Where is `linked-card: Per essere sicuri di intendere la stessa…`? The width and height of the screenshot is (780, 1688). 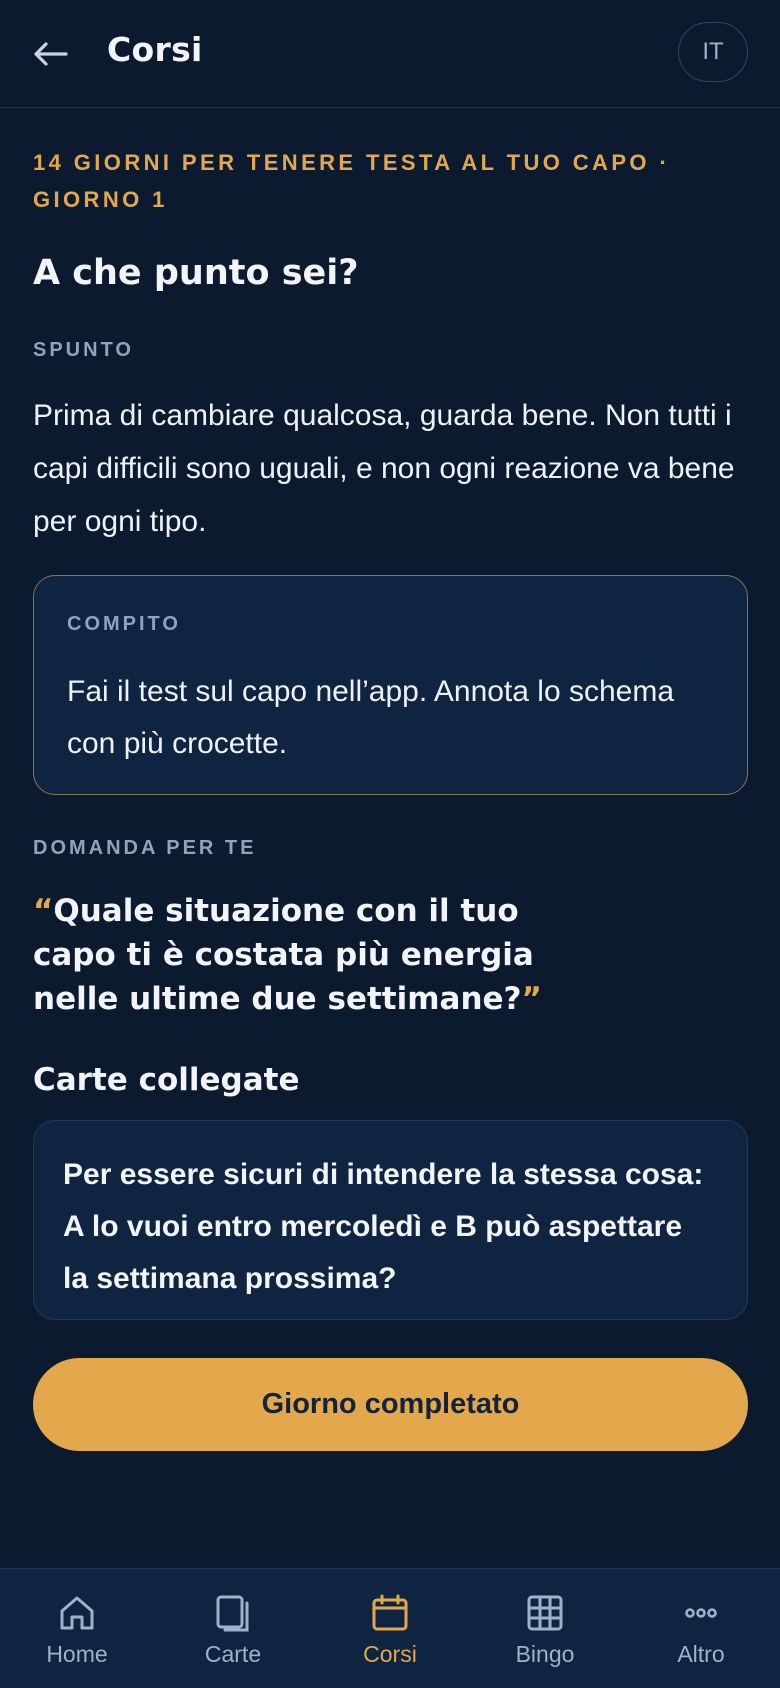
linked-card: Per essere sicuri di intendere la stessa… is located at coordinates (390, 1220).